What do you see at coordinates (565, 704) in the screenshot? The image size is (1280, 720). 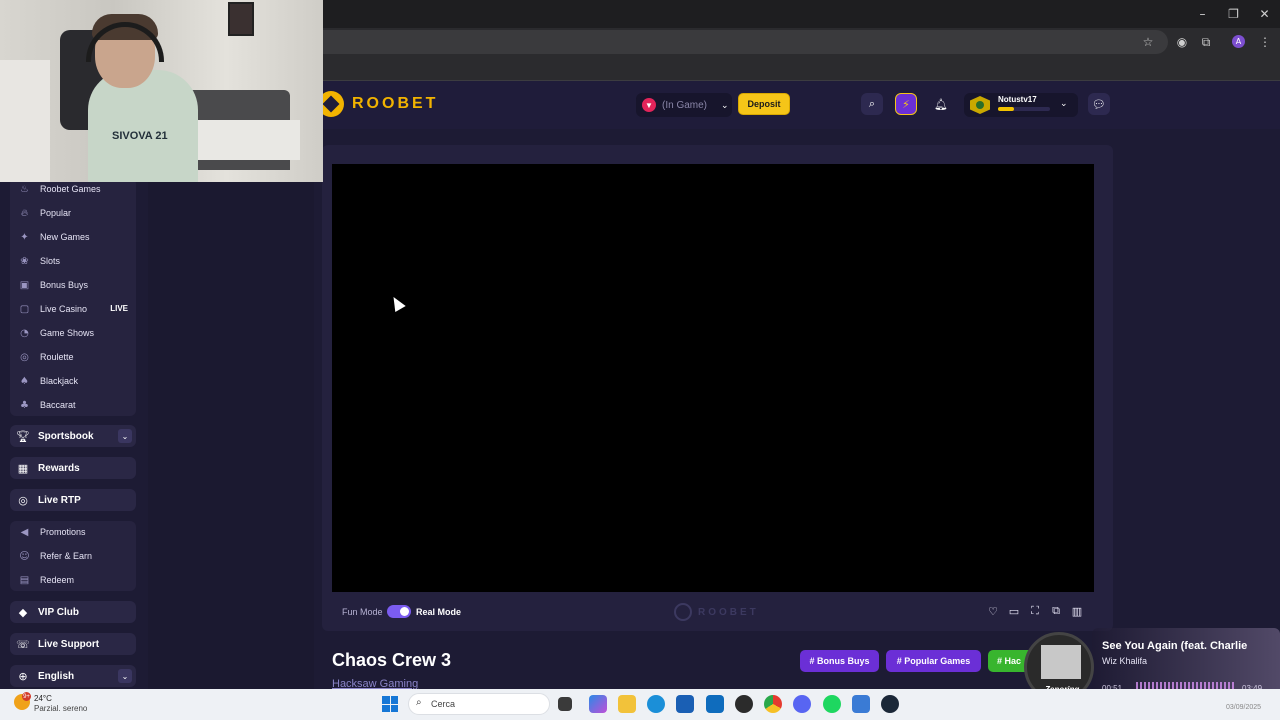 I see `task-view-icon` at bounding box center [565, 704].